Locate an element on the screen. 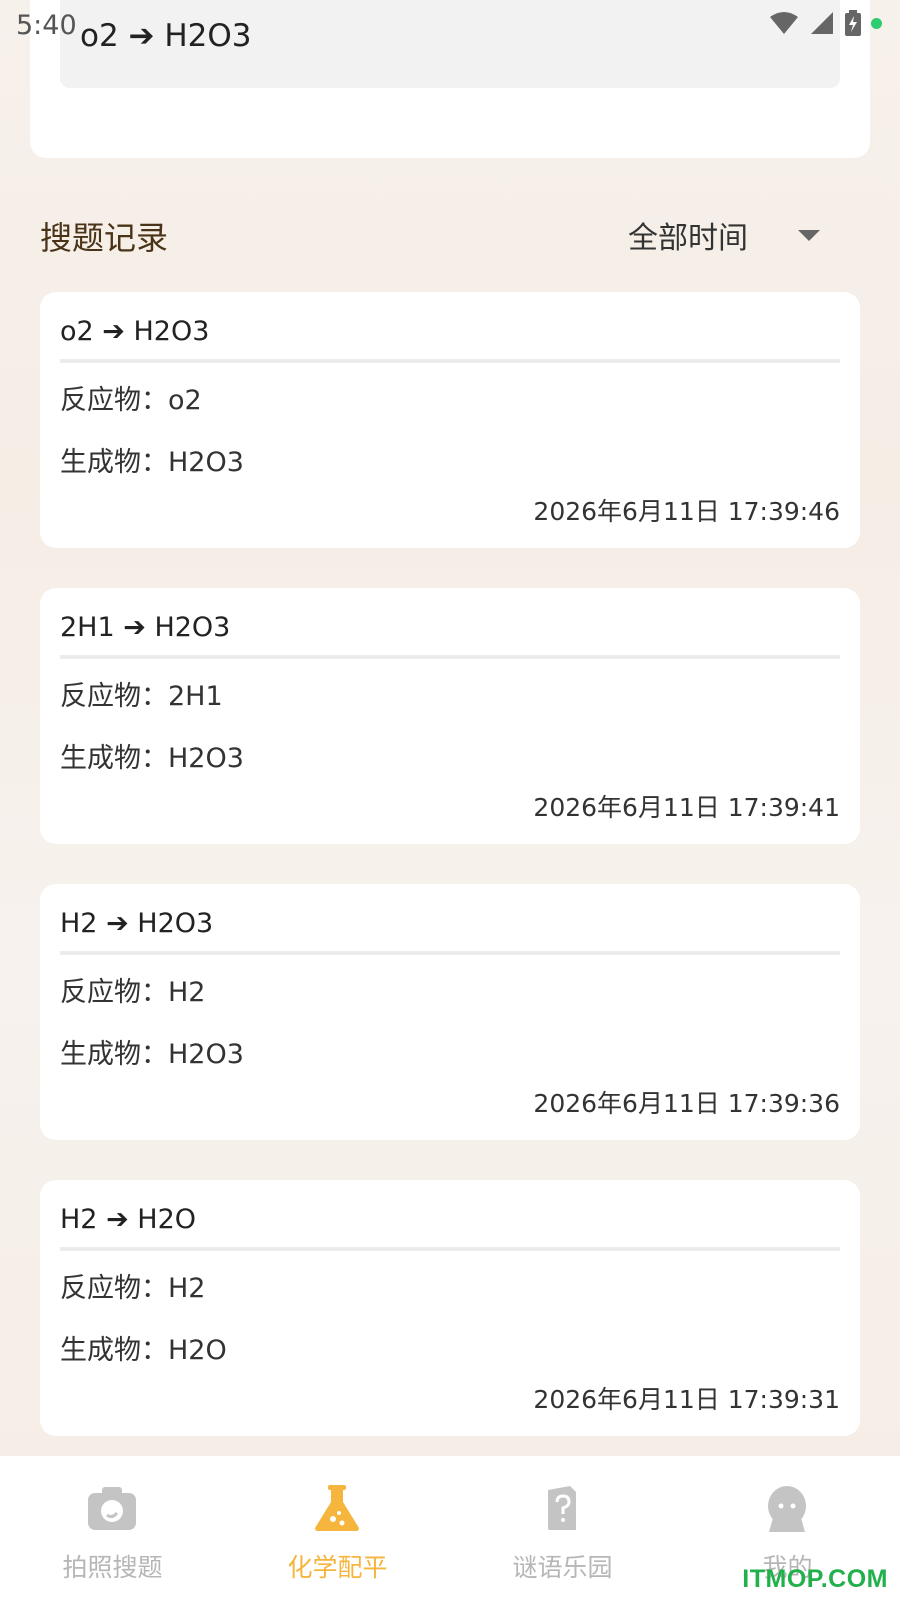 This screenshot has height=1600, width=900. time-filter-label: 全部时间 is located at coordinates (688, 238).